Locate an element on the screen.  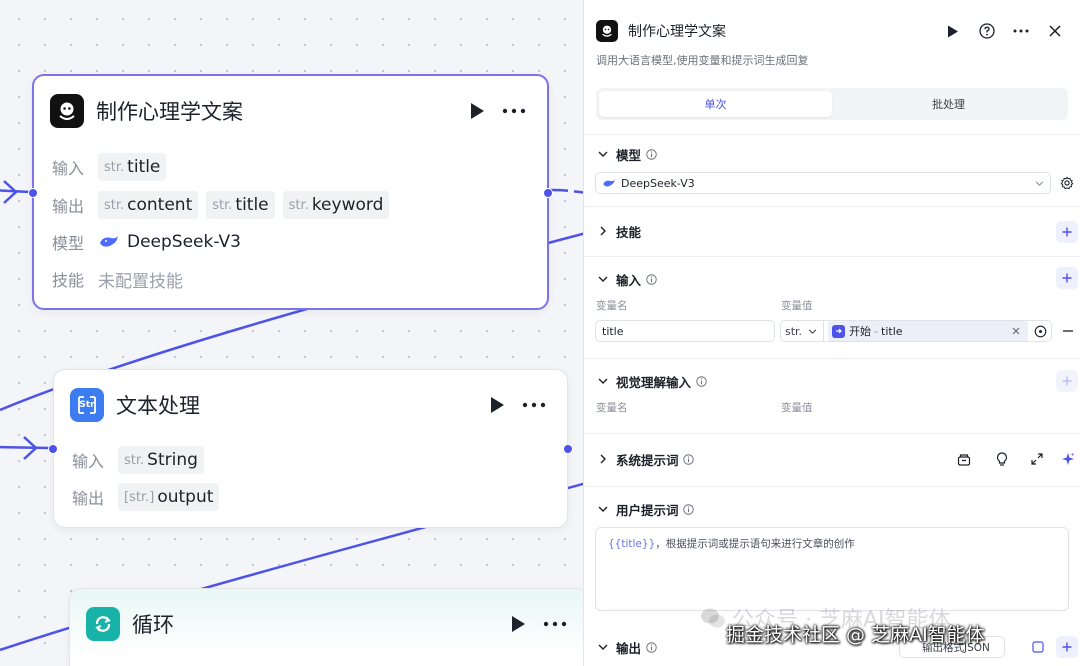
panel-description: 调用大语言模型,使用变量和提示词生成回复 is located at coordinates (702, 60).